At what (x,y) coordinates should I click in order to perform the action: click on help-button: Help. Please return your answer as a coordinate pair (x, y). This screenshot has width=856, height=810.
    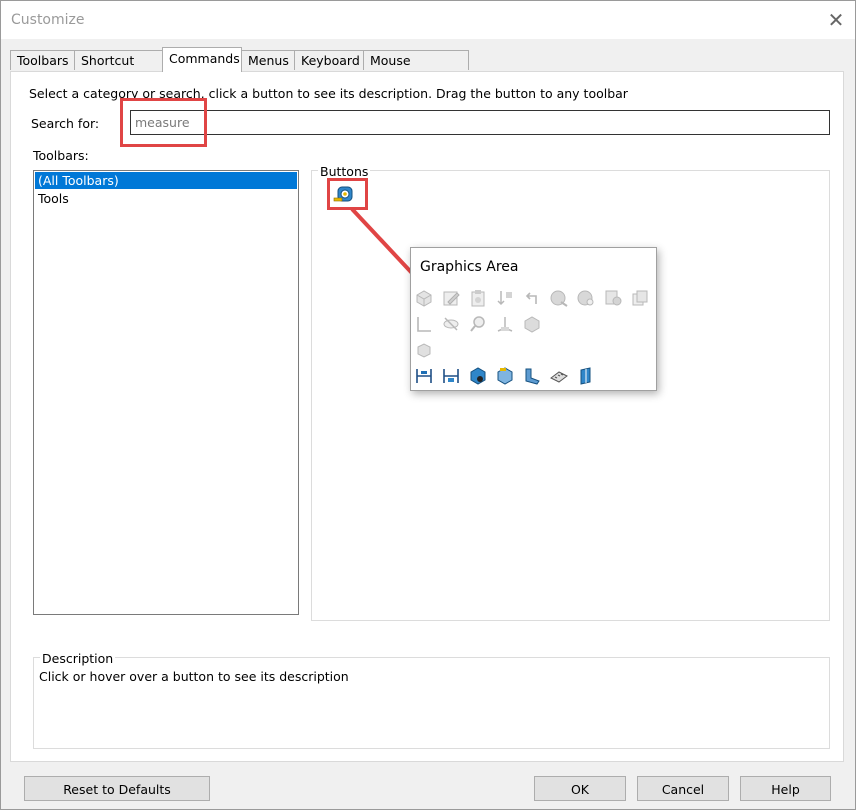
    Looking at the image, I should click on (785, 788).